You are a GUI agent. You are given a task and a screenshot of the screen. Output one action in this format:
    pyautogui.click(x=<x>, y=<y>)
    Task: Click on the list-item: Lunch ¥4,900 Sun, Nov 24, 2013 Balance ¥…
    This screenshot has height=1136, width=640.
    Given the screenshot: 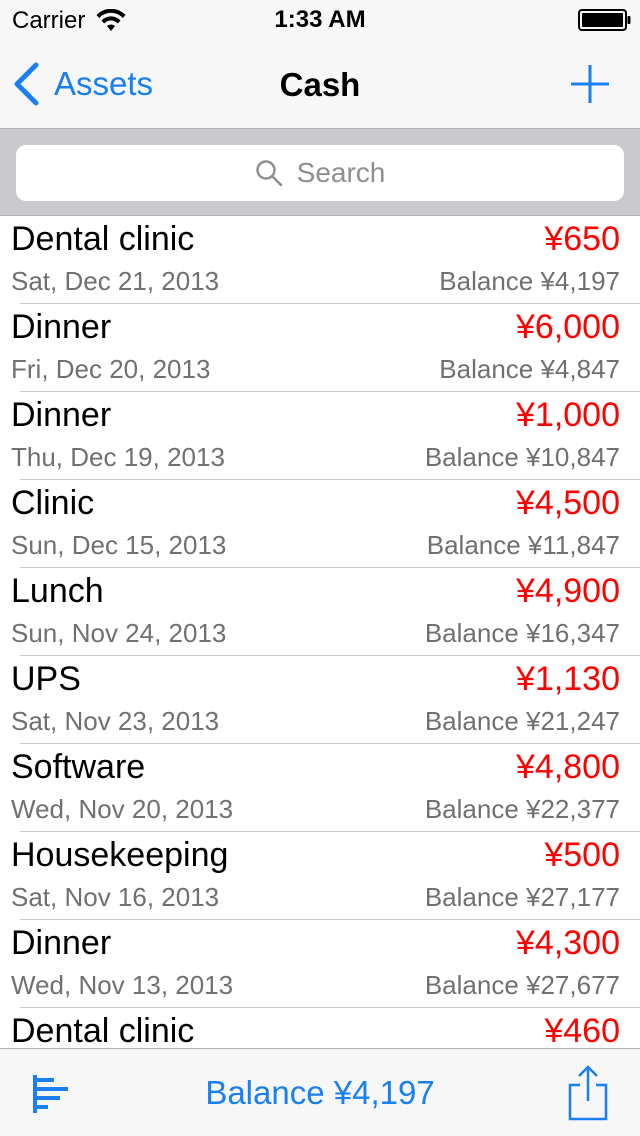 What is the action you would take?
    pyautogui.click(x=320, y=612)
    